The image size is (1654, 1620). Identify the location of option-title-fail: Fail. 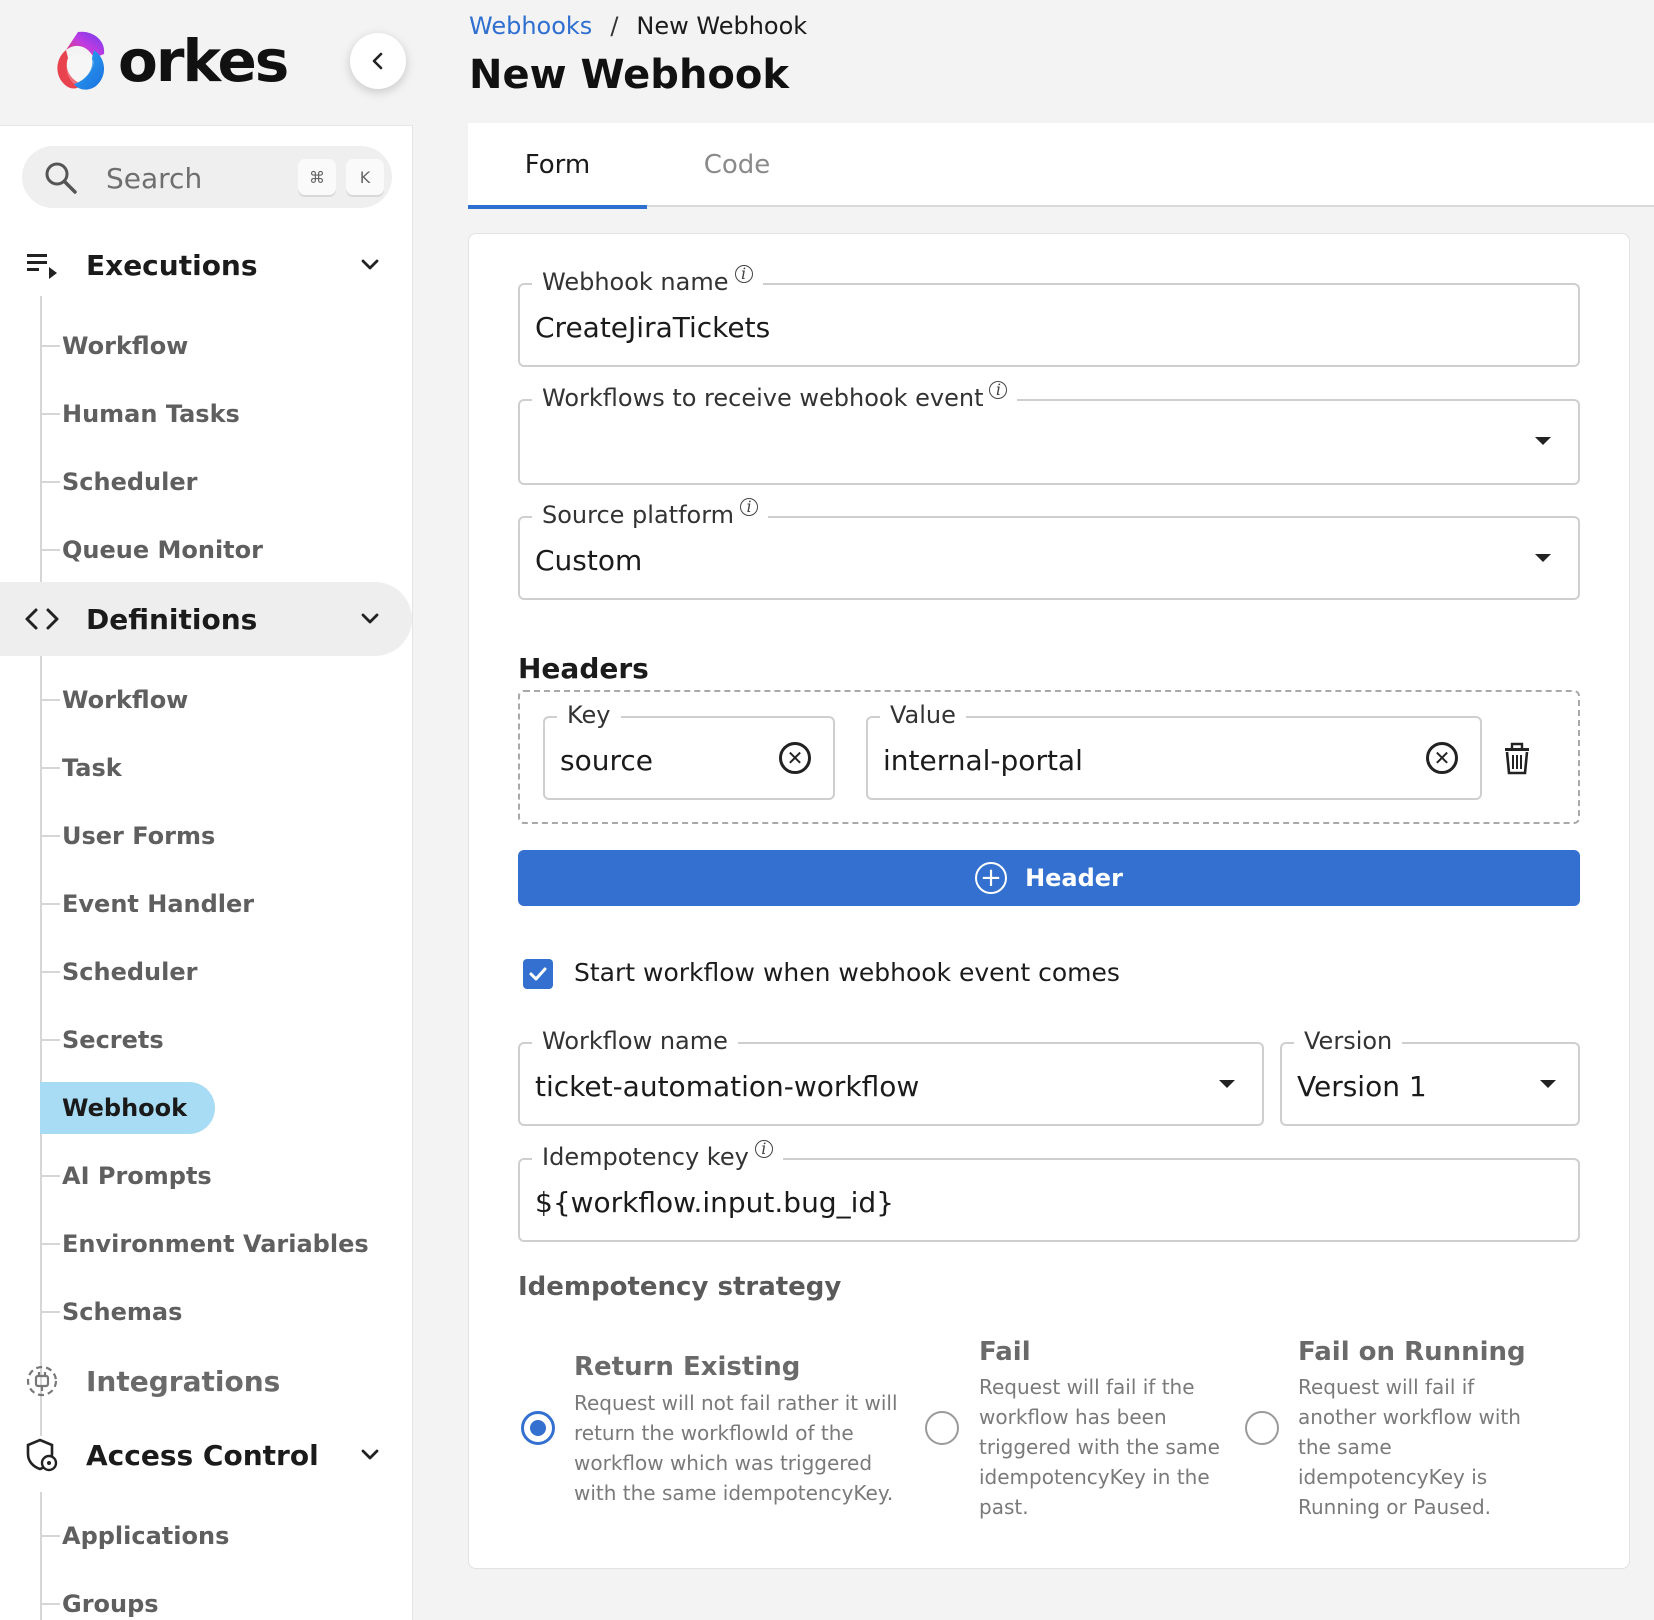
(1005, 1352).